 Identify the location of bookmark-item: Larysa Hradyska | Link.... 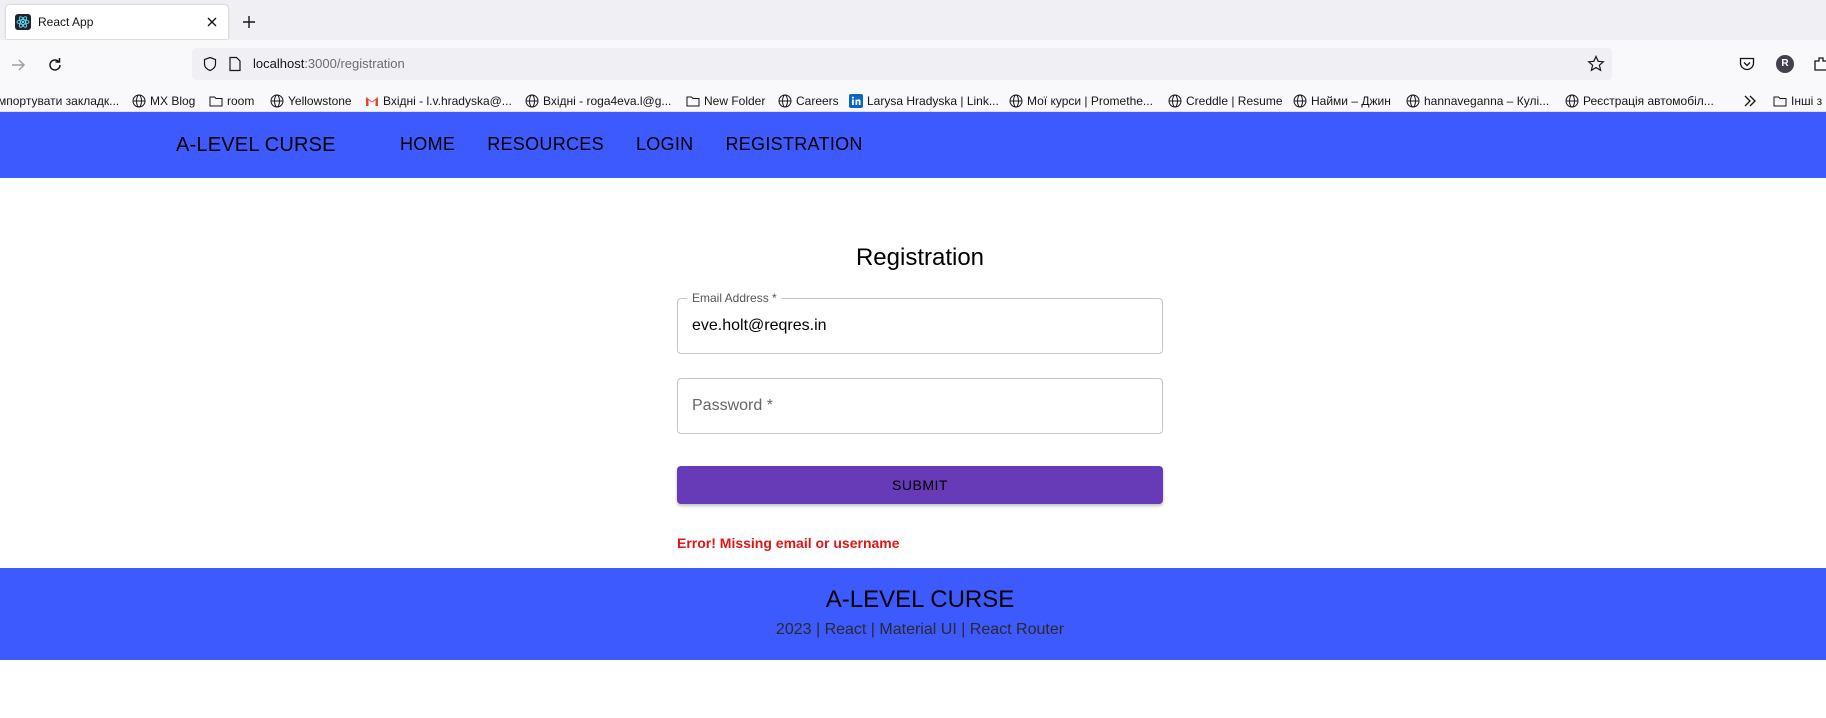
(924, 101).